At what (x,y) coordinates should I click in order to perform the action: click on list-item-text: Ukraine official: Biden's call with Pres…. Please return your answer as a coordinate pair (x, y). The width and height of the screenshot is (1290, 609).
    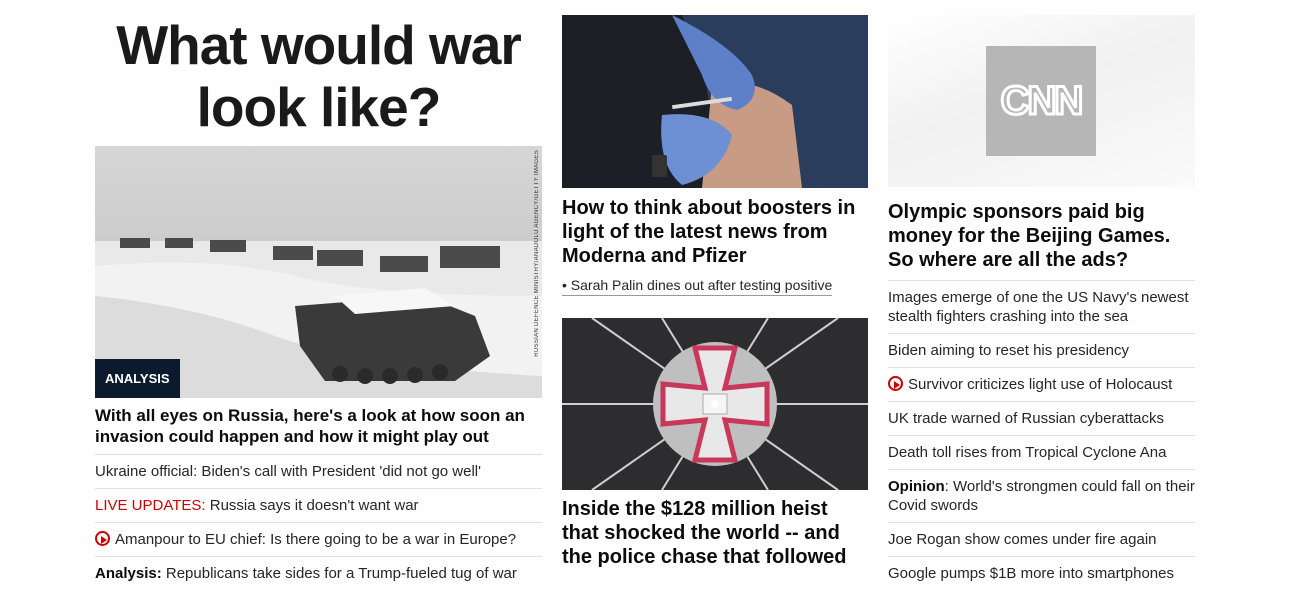
    Looking at the image, I should click on (288, 471).